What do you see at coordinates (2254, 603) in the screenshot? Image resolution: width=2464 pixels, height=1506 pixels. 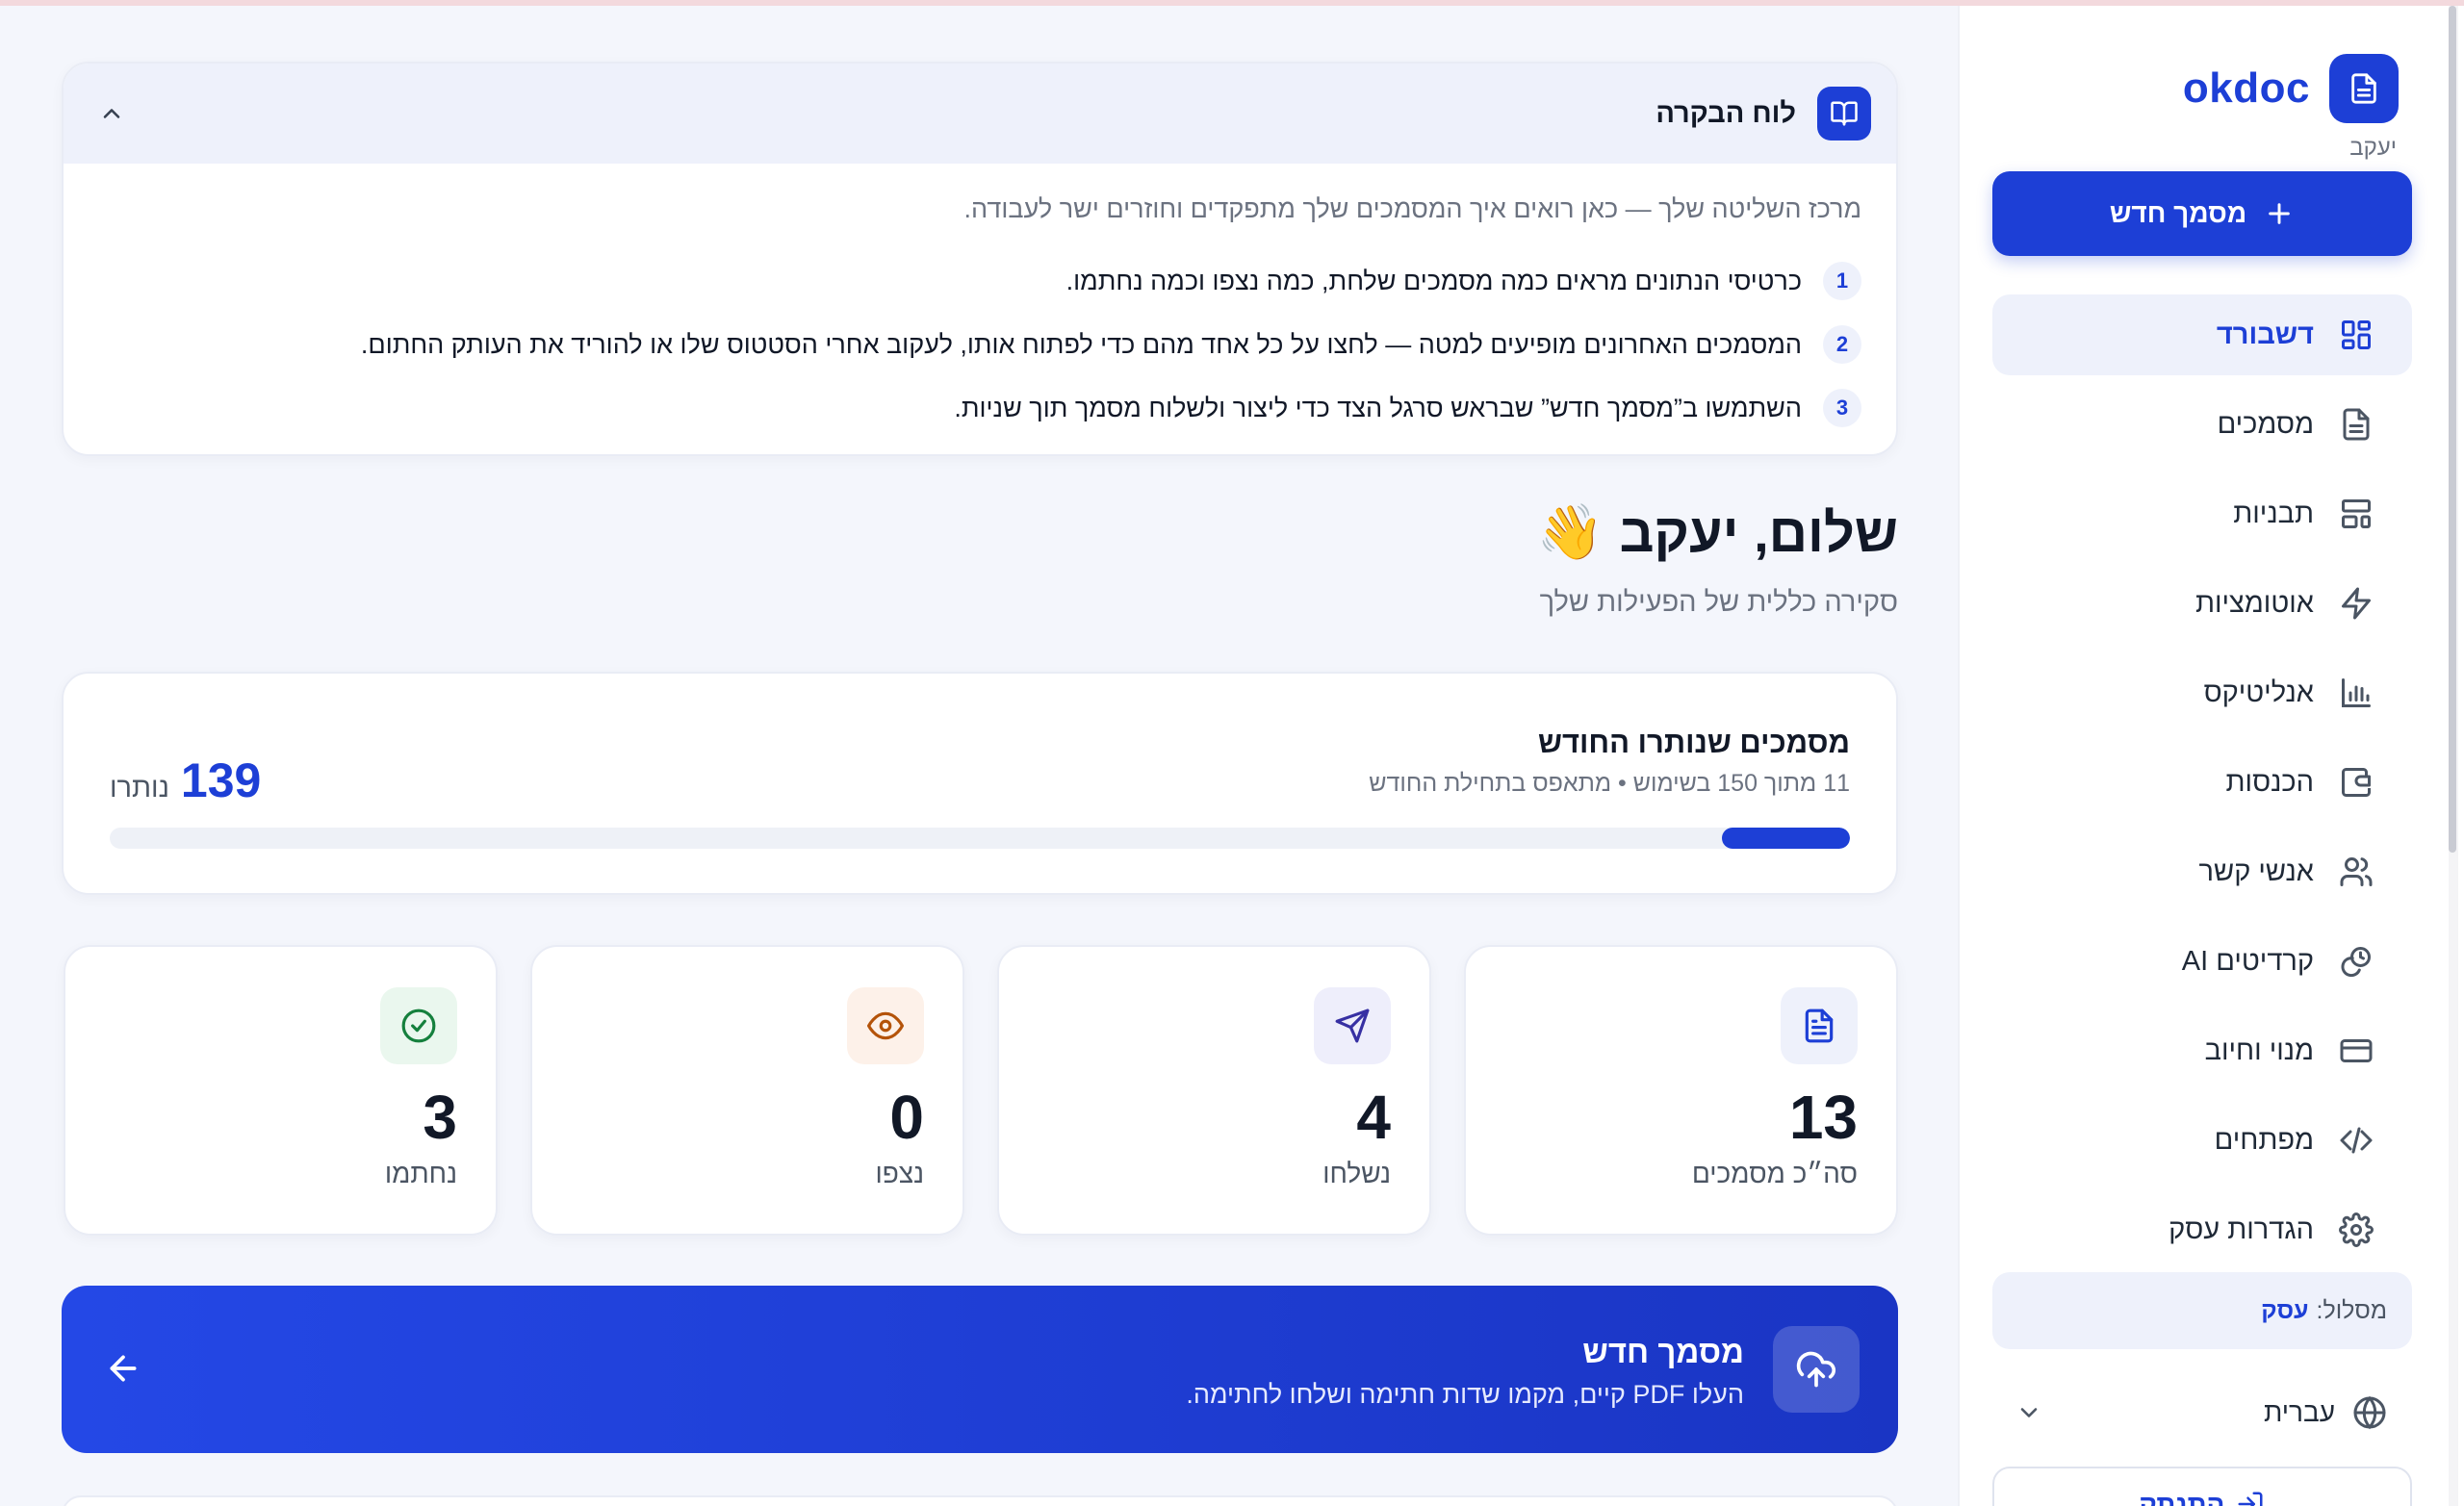 I see `sidebar-item-label: אוטומציות` at bounding box center [2254, 603].